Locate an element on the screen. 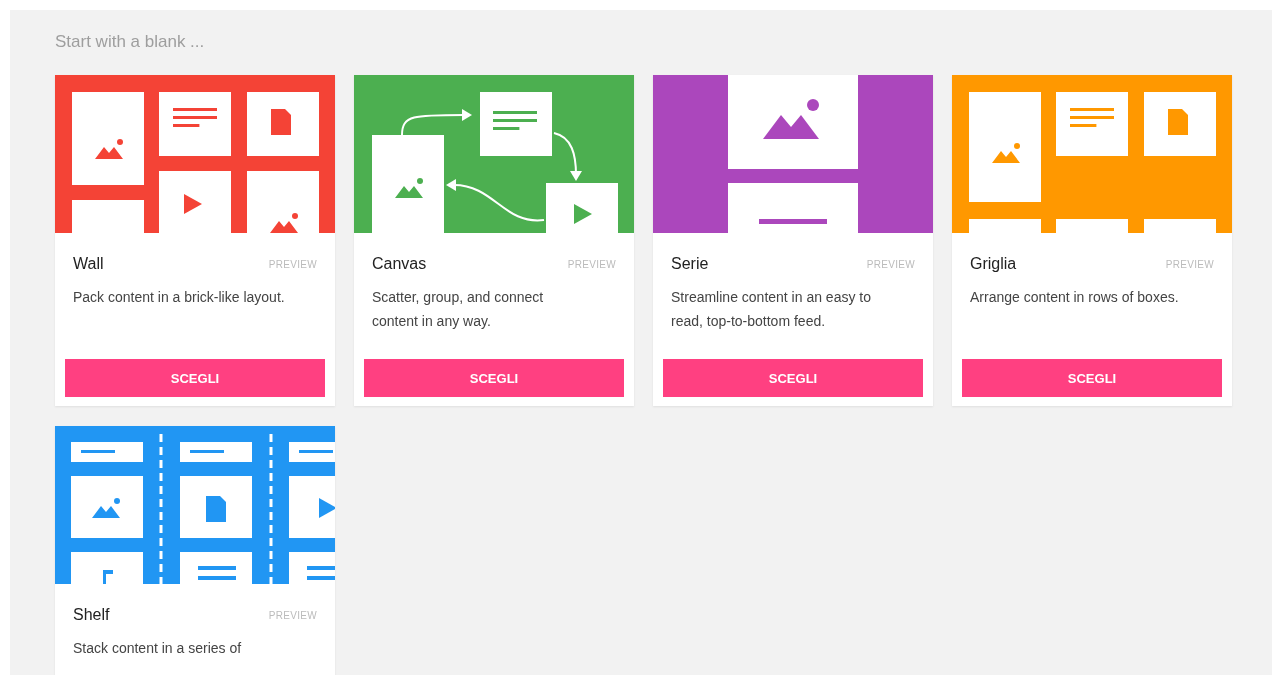 This screenshot has height=675, width=1282. card-title: Shelf is located at coordinates (91, 615).